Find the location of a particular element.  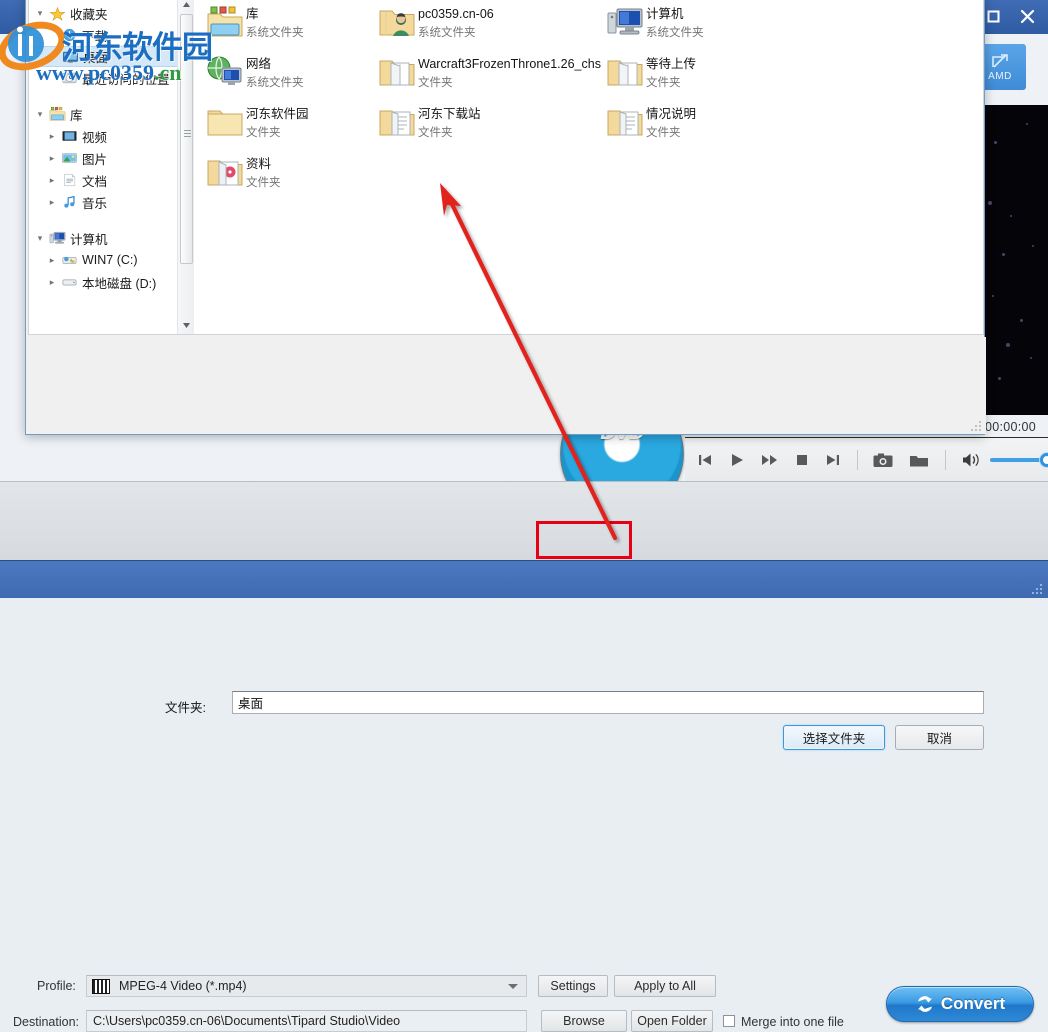

destination-label: Destination: is located at coordinates (46, 1022).